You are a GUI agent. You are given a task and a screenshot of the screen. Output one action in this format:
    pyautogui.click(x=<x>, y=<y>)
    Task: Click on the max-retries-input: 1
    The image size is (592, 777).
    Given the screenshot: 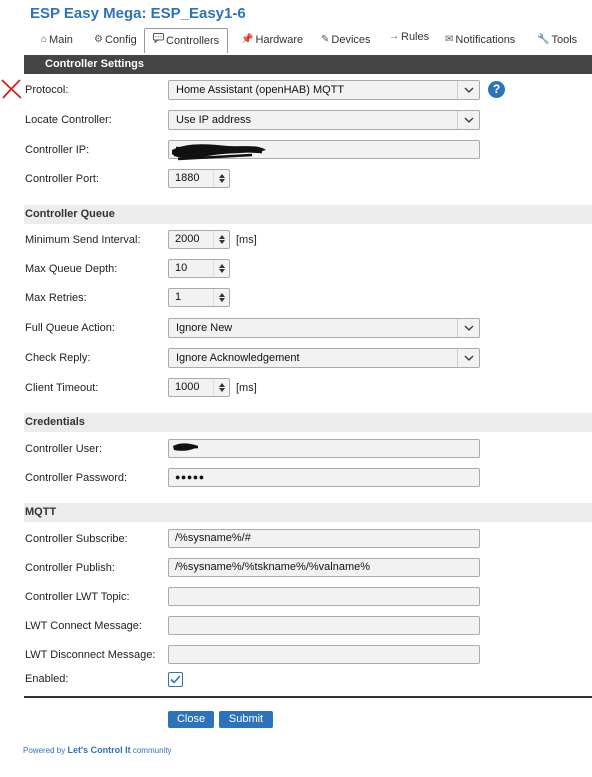 What is the action you would take?
    pyautogui.click(x=199, y=297)
    